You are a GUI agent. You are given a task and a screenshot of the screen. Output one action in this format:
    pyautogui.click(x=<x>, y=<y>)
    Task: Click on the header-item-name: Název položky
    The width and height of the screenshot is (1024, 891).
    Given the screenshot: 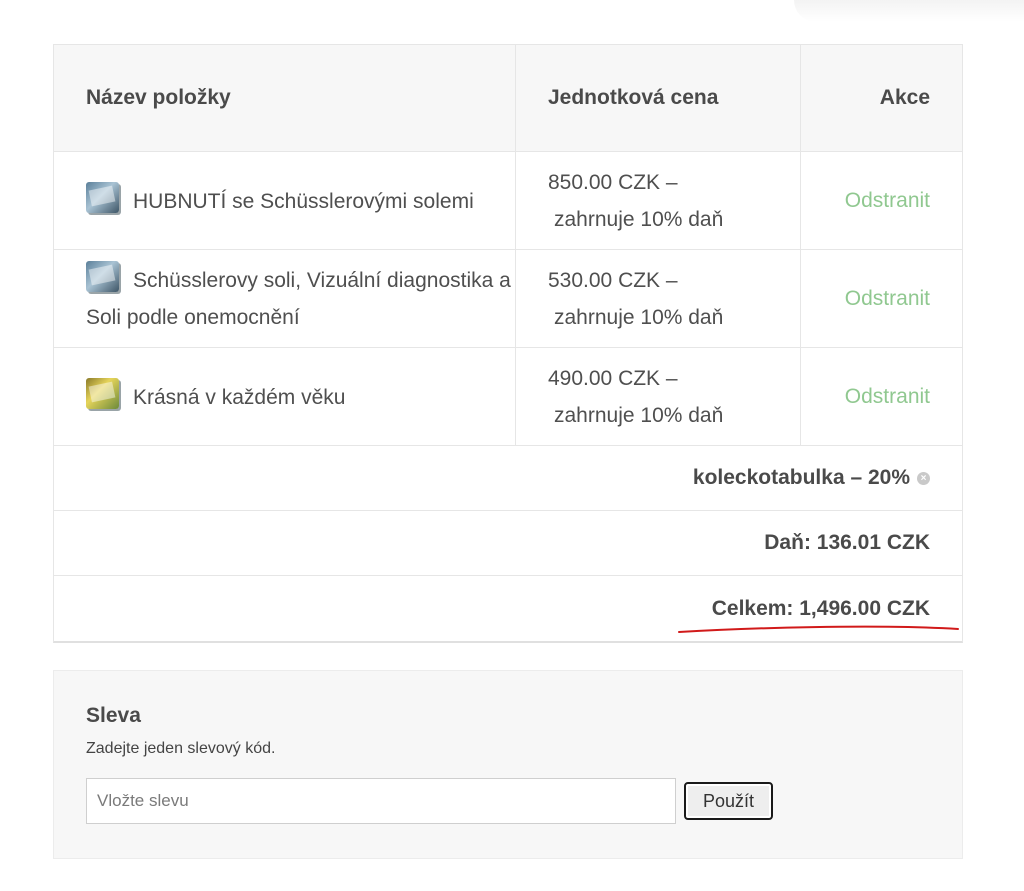 What is the action you would take?
    pyautogui.click(x=285, y=98)
    